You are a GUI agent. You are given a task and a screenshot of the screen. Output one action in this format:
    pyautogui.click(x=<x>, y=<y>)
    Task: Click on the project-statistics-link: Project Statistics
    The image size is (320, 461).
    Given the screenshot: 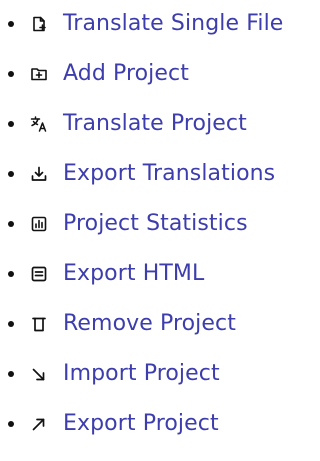 What is the action you would take?
    pyautogui.click(x=155, y=224)
    